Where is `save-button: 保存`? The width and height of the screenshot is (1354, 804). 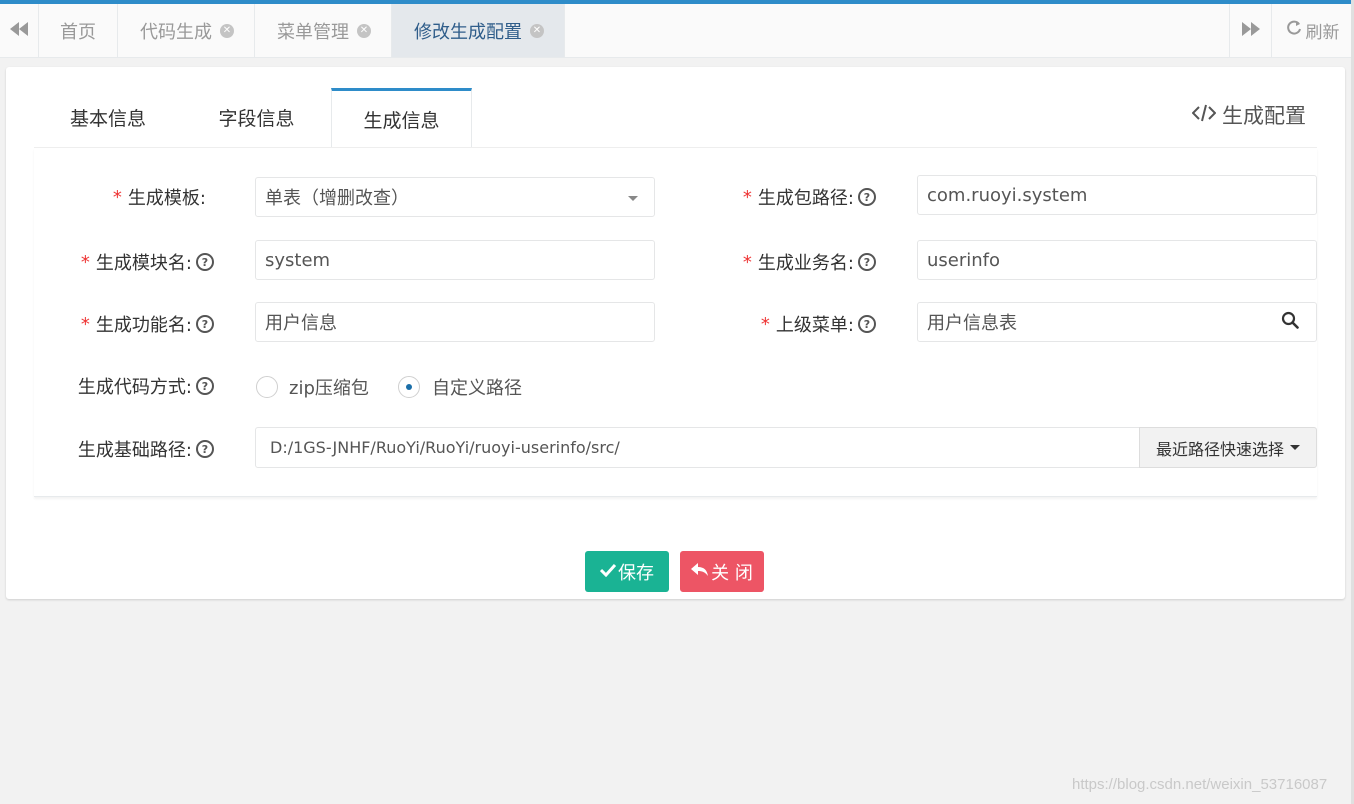
save-button: 保存 is located at coordinates (627, 571).